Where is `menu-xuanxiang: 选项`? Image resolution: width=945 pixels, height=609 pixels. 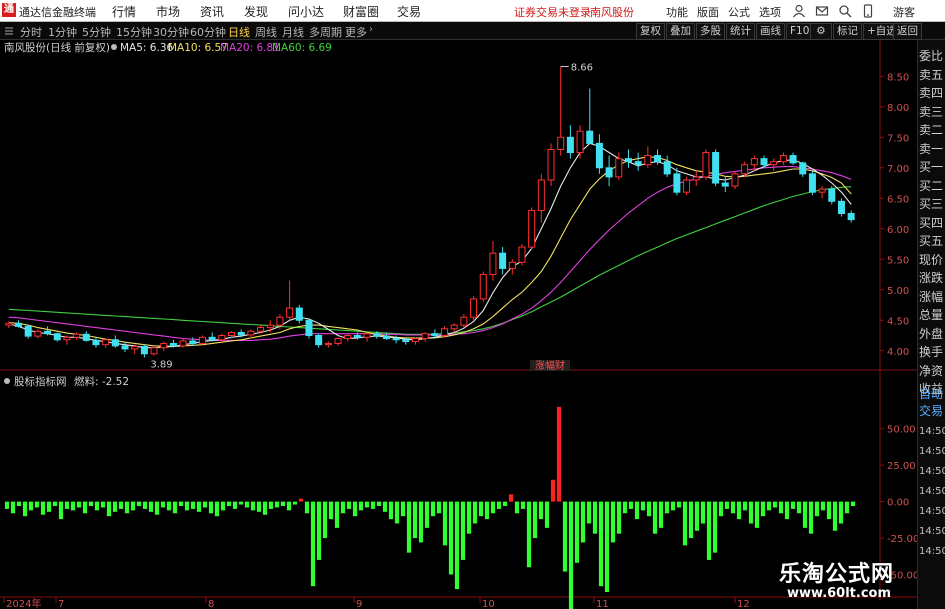
menu-xuanxiang: 选项 is located at coordinates (770, 12).